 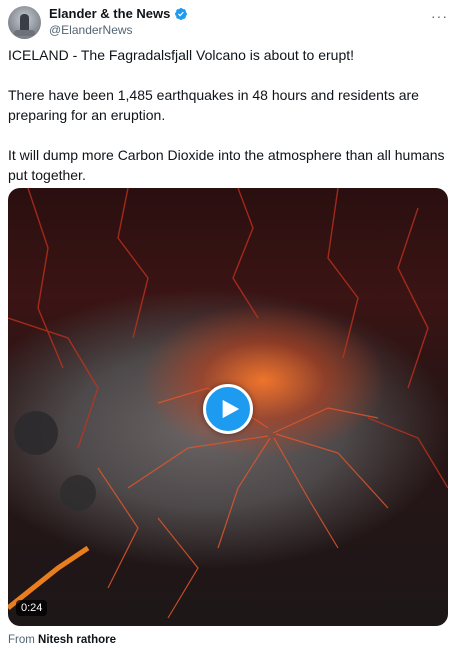 I want to click on author-name-line: Elander & the News, so click(x=118, y=13).